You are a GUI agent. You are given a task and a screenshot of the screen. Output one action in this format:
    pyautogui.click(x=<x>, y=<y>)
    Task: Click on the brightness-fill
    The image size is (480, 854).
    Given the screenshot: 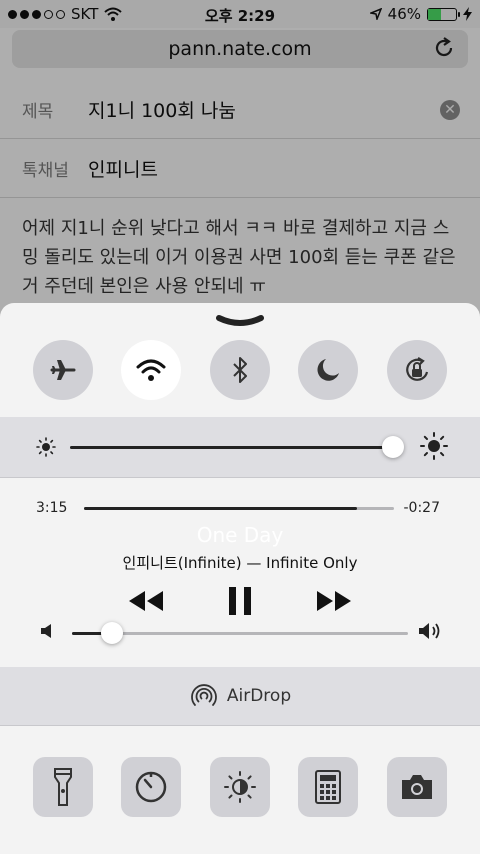 What is the action you would take?
    pyautogui.click(x=231, y=447)
    